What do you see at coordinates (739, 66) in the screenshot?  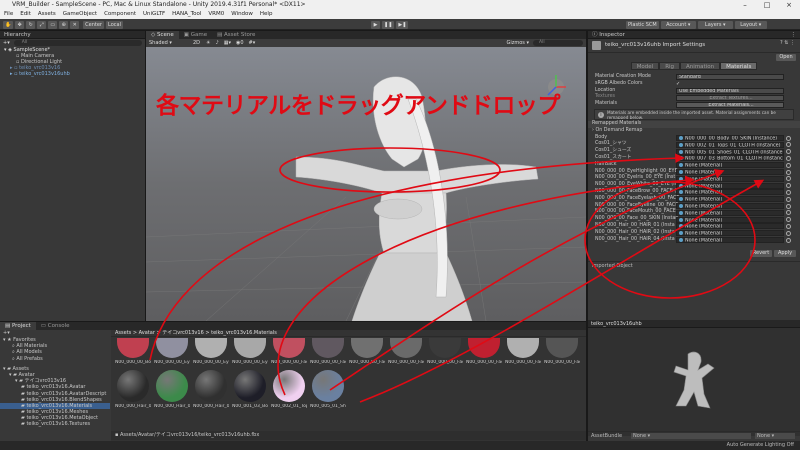 I see `tab-materials: Materials` at bounding box center [739, 66].